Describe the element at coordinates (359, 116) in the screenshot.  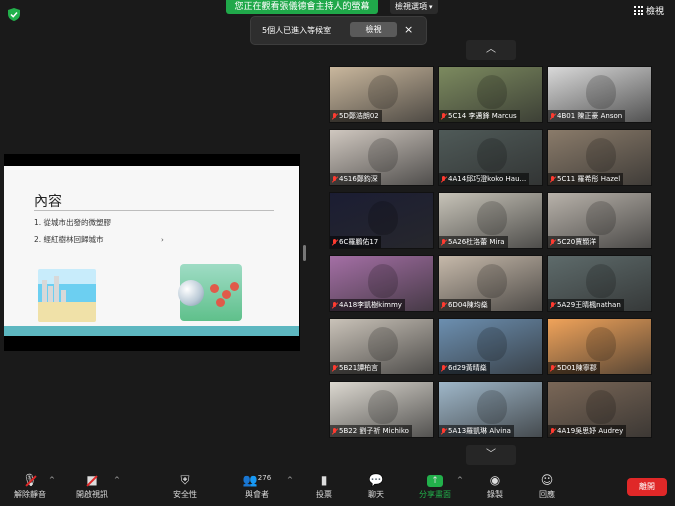
I see `participant-name: 5D鄭浩朗02` at that location.